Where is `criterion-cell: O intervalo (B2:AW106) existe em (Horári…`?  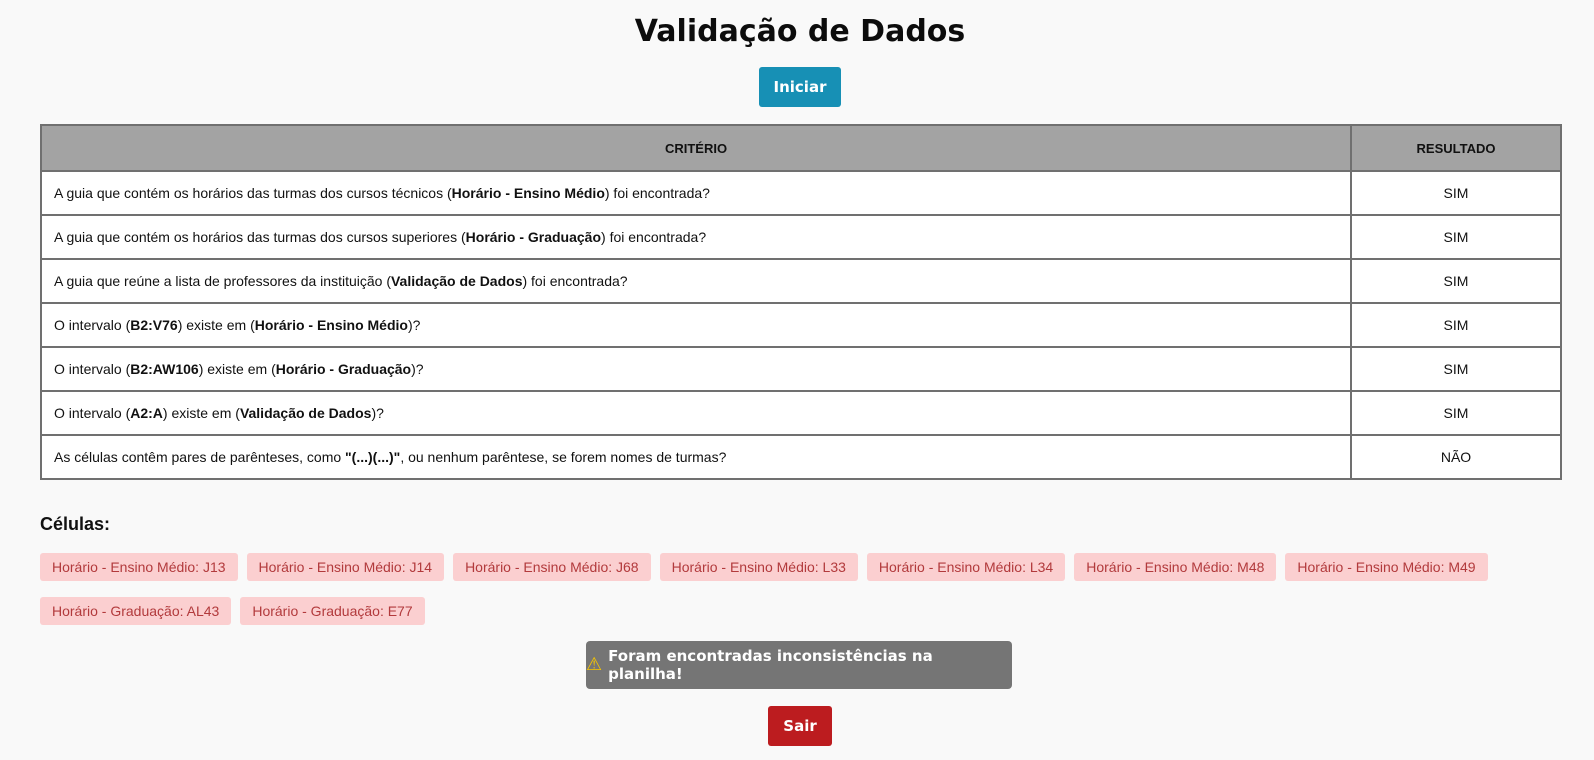
criterion-cell: O intervalo (B2:AW106) existe em (Horári… is located at coordinates (696, 369).